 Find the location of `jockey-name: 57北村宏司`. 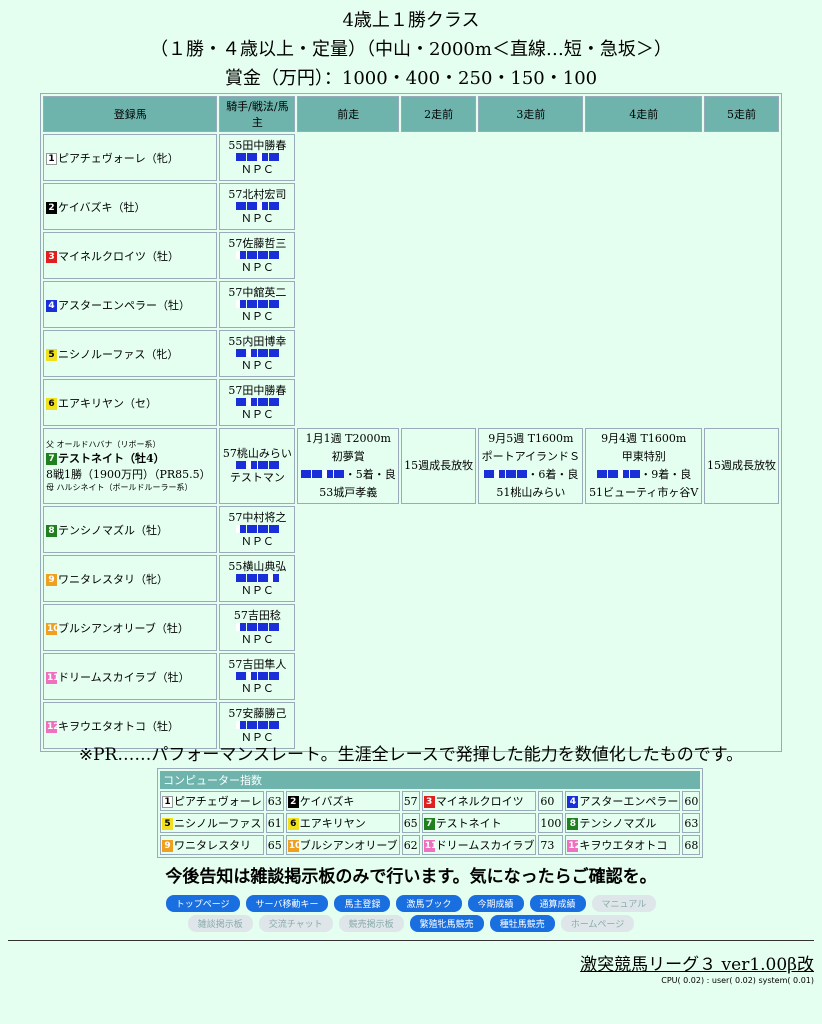

jockey-name: 57北村宏司 is located at coordinates (257, 194).